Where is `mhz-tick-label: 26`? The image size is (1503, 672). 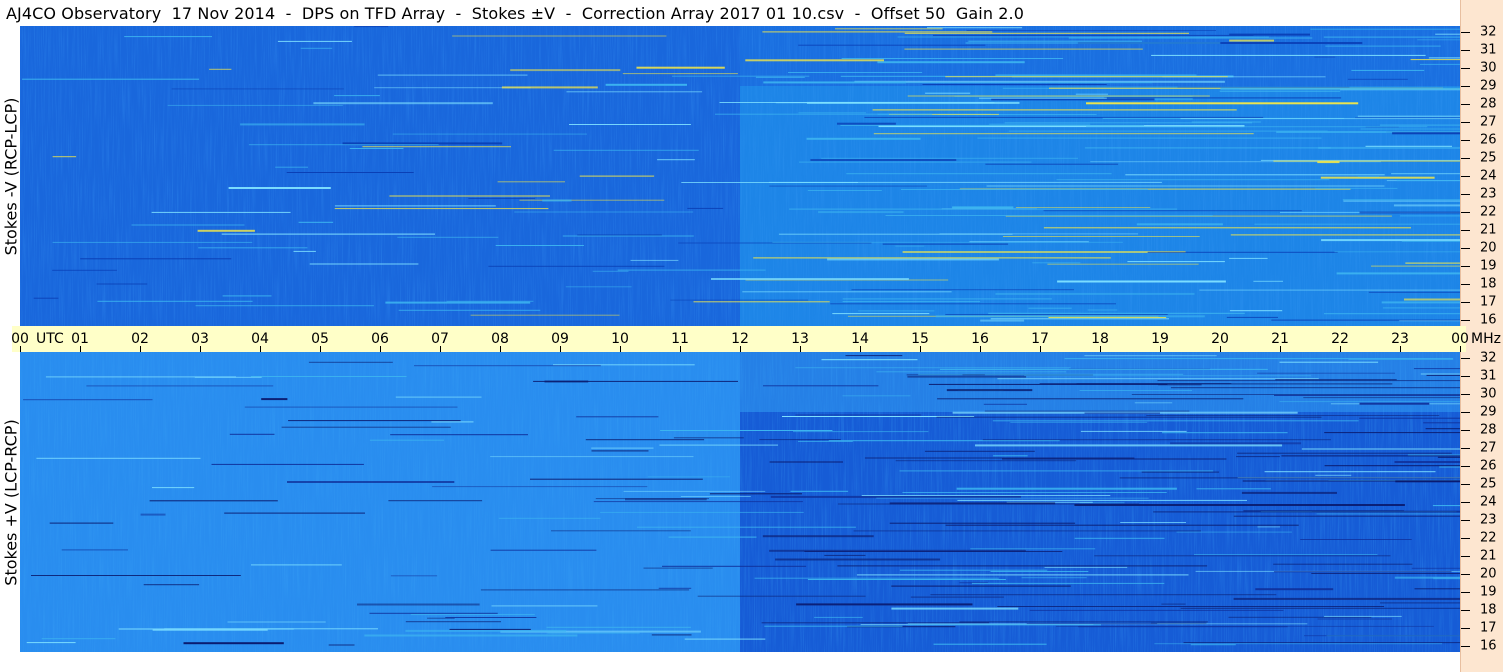 mhz-tick-label: 26 is located at coordinates (1488, 466).